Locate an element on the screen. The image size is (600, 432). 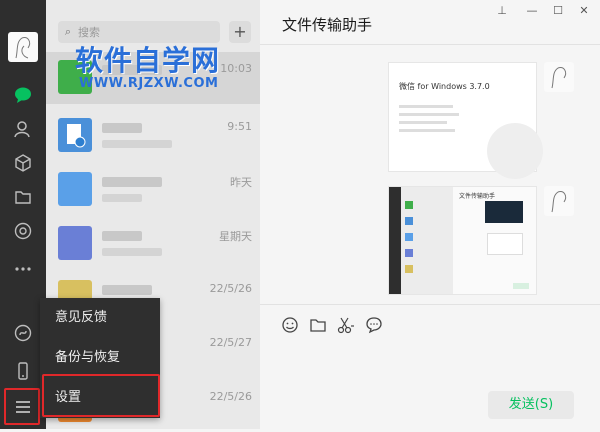
thumb-message is located at coordinates (505, 244).